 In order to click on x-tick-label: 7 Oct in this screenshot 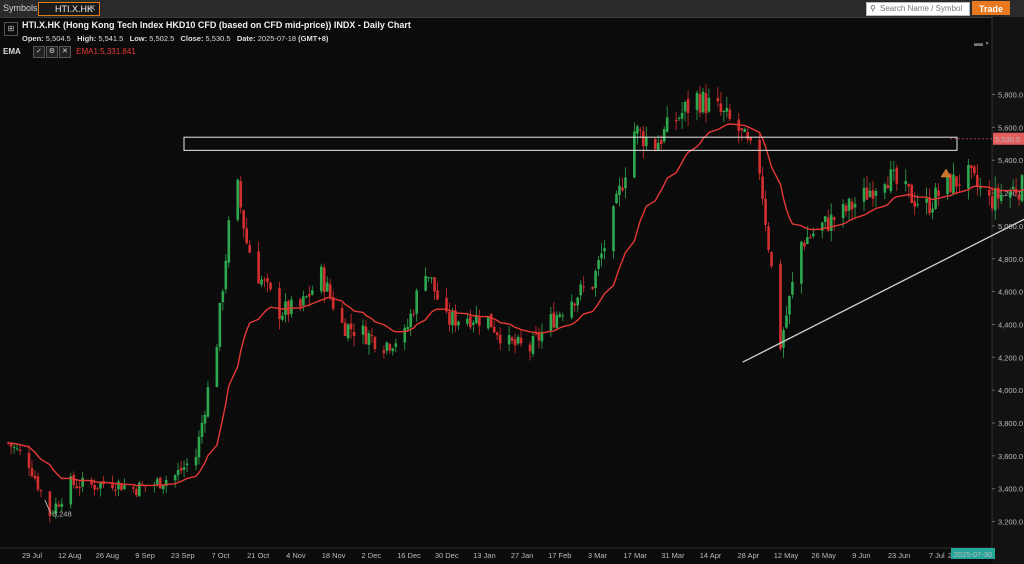, I will do `click(221, 555)`.